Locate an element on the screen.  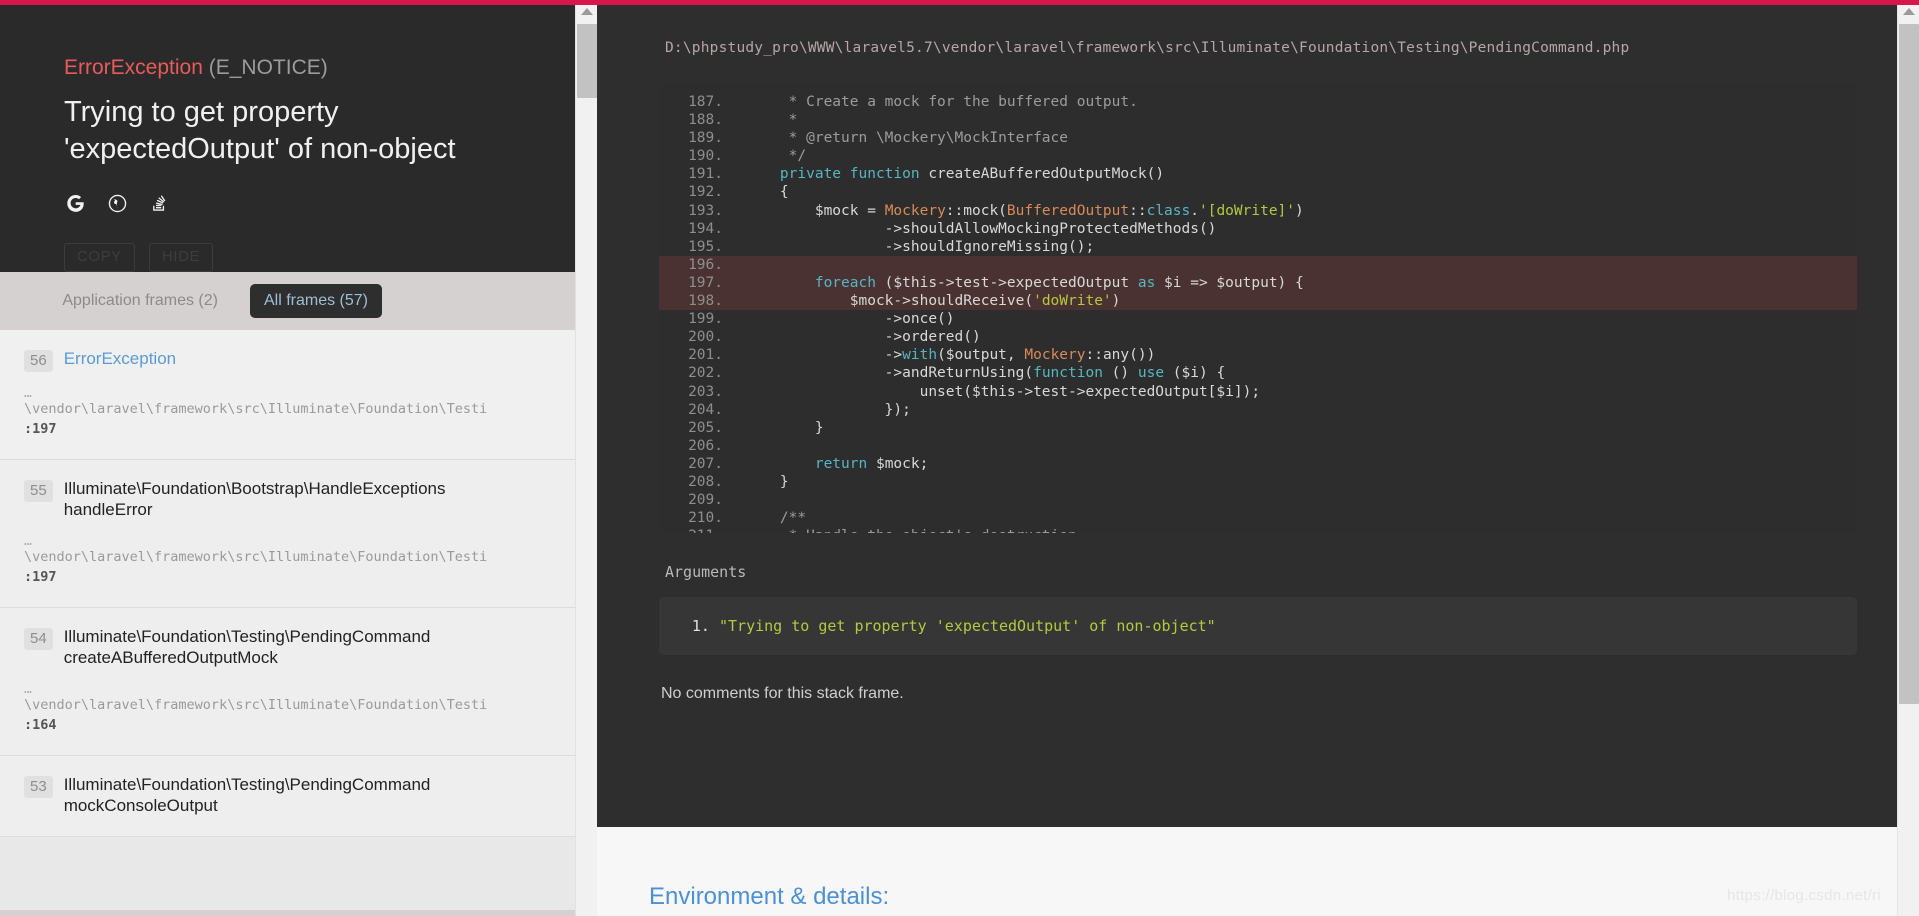
frame-class: ErrorException is located at coordinates (120, 358).